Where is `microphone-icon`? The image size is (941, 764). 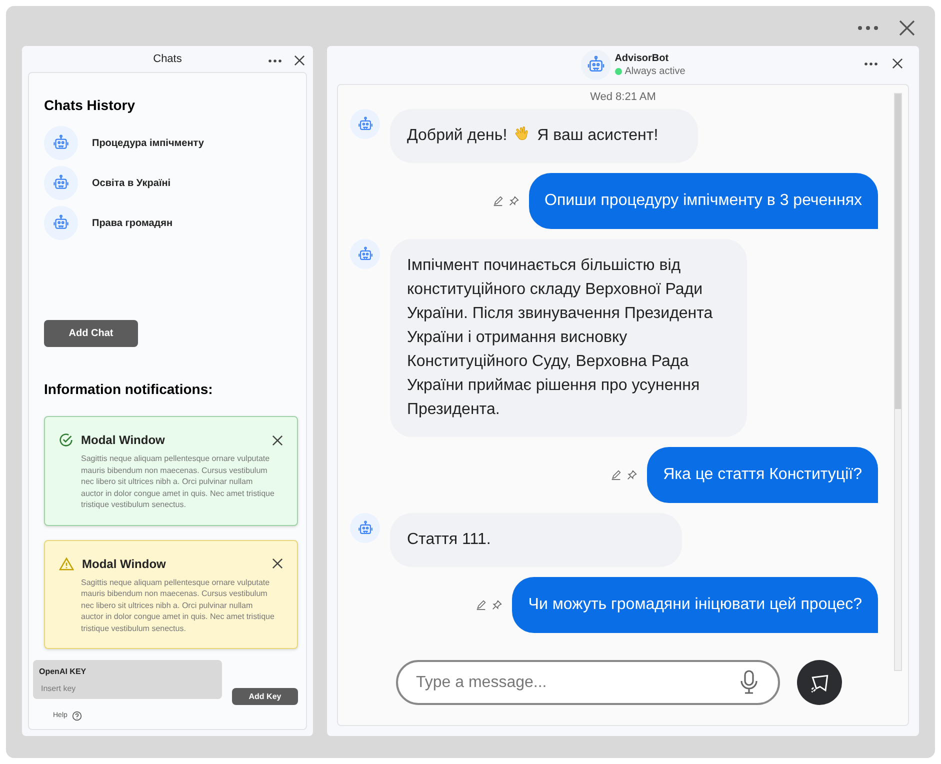 microphone-icon is located at coordinates (749, 682).